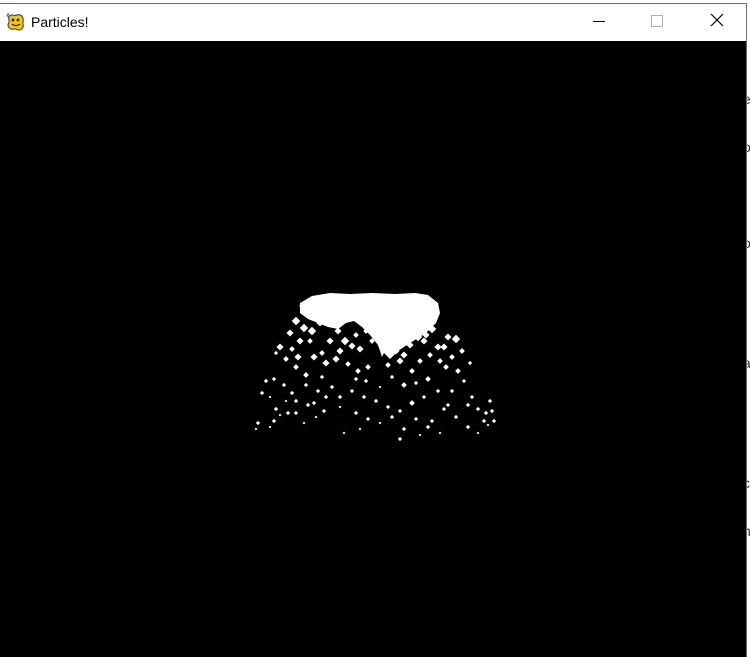  I want to click on close-button, so click(717, 22).